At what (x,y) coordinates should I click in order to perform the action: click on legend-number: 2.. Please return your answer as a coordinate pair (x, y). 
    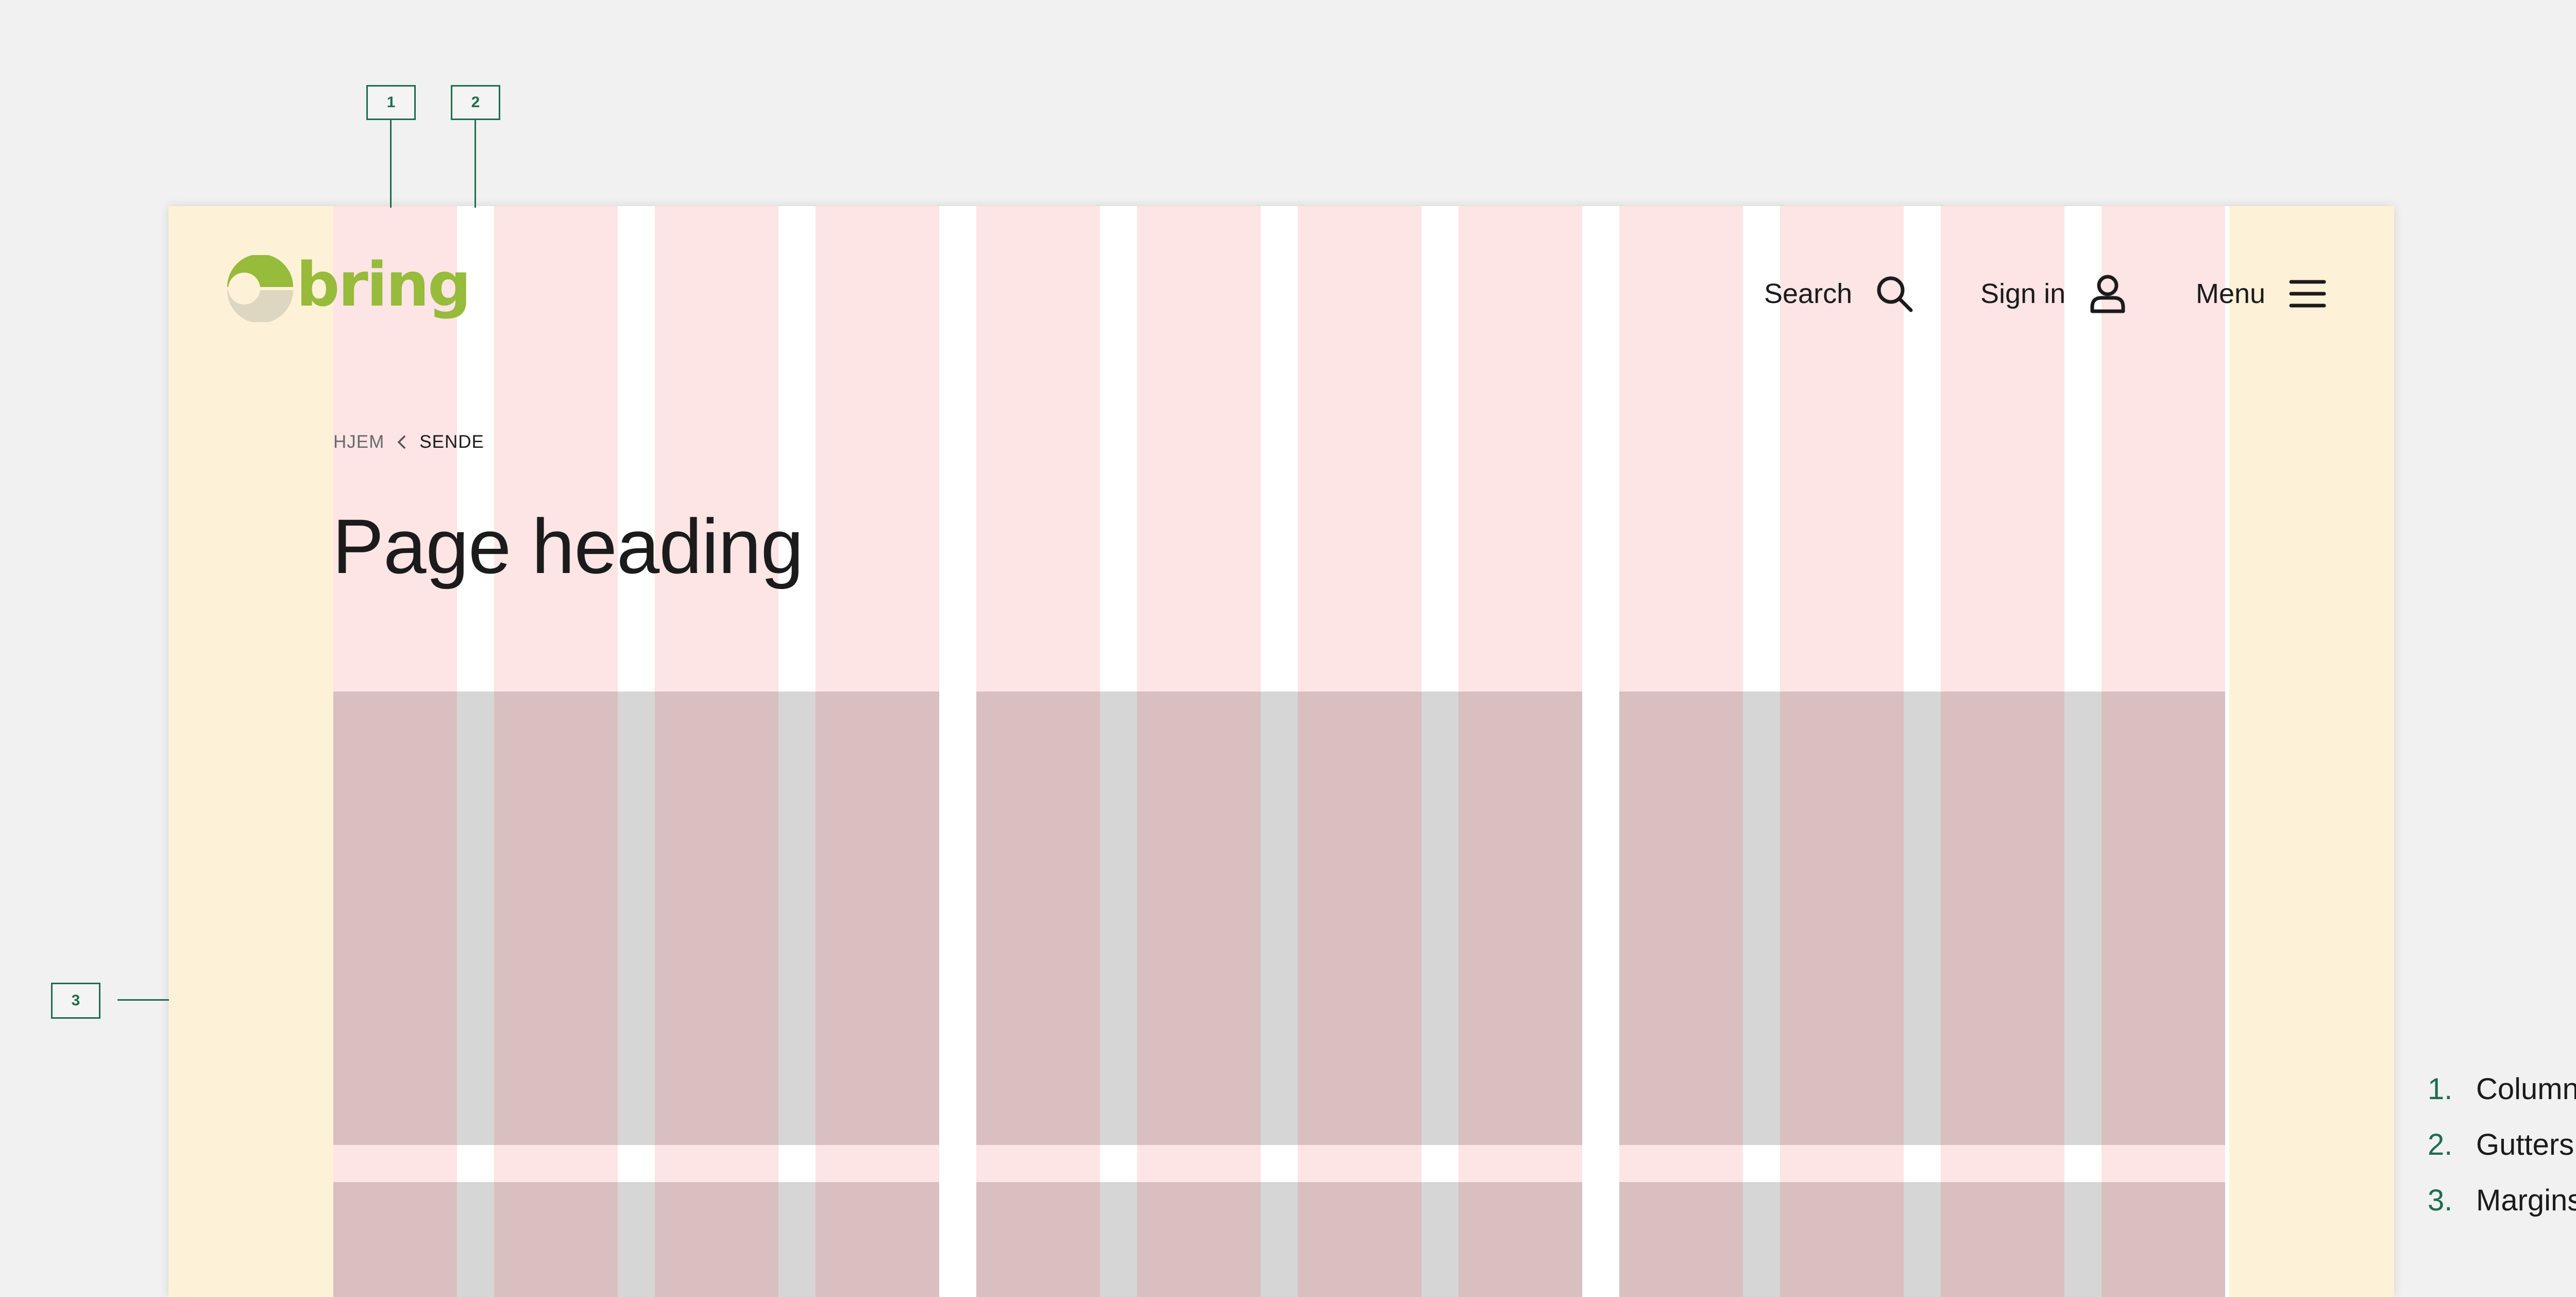
    Looking at the image, I should click on (2441, 1144).